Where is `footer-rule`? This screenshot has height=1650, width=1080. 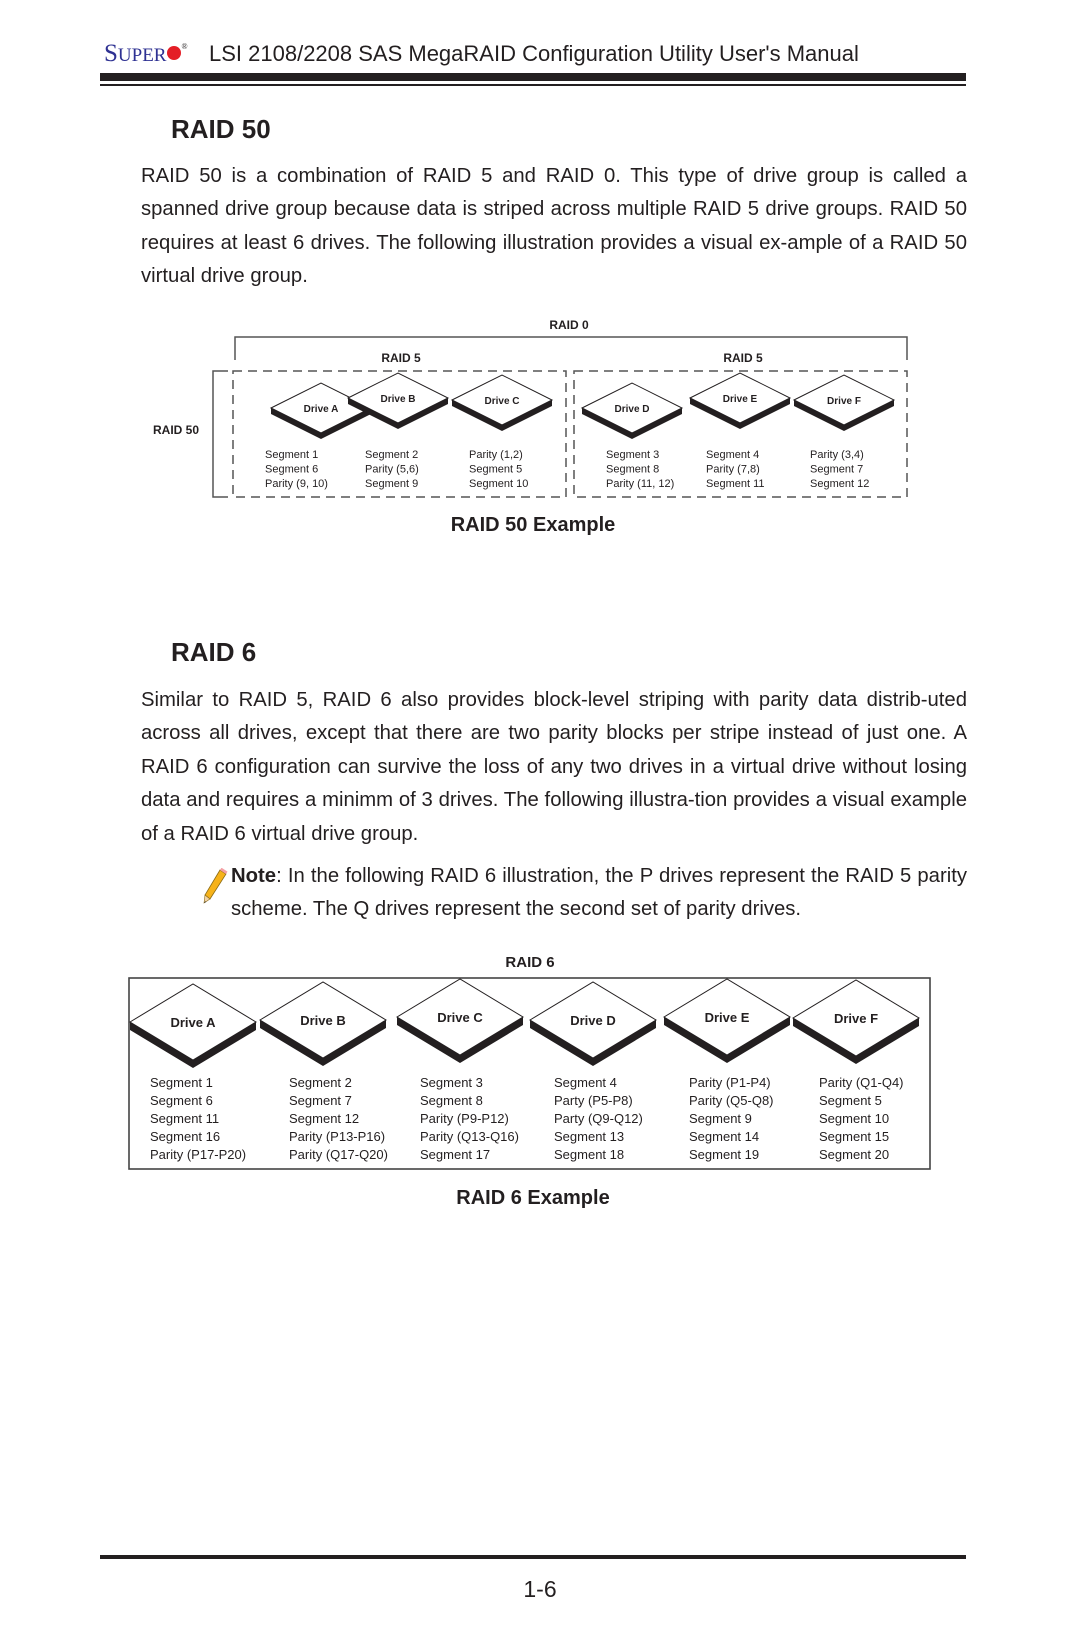 footer-rule is located at coordinates (533, 1557).